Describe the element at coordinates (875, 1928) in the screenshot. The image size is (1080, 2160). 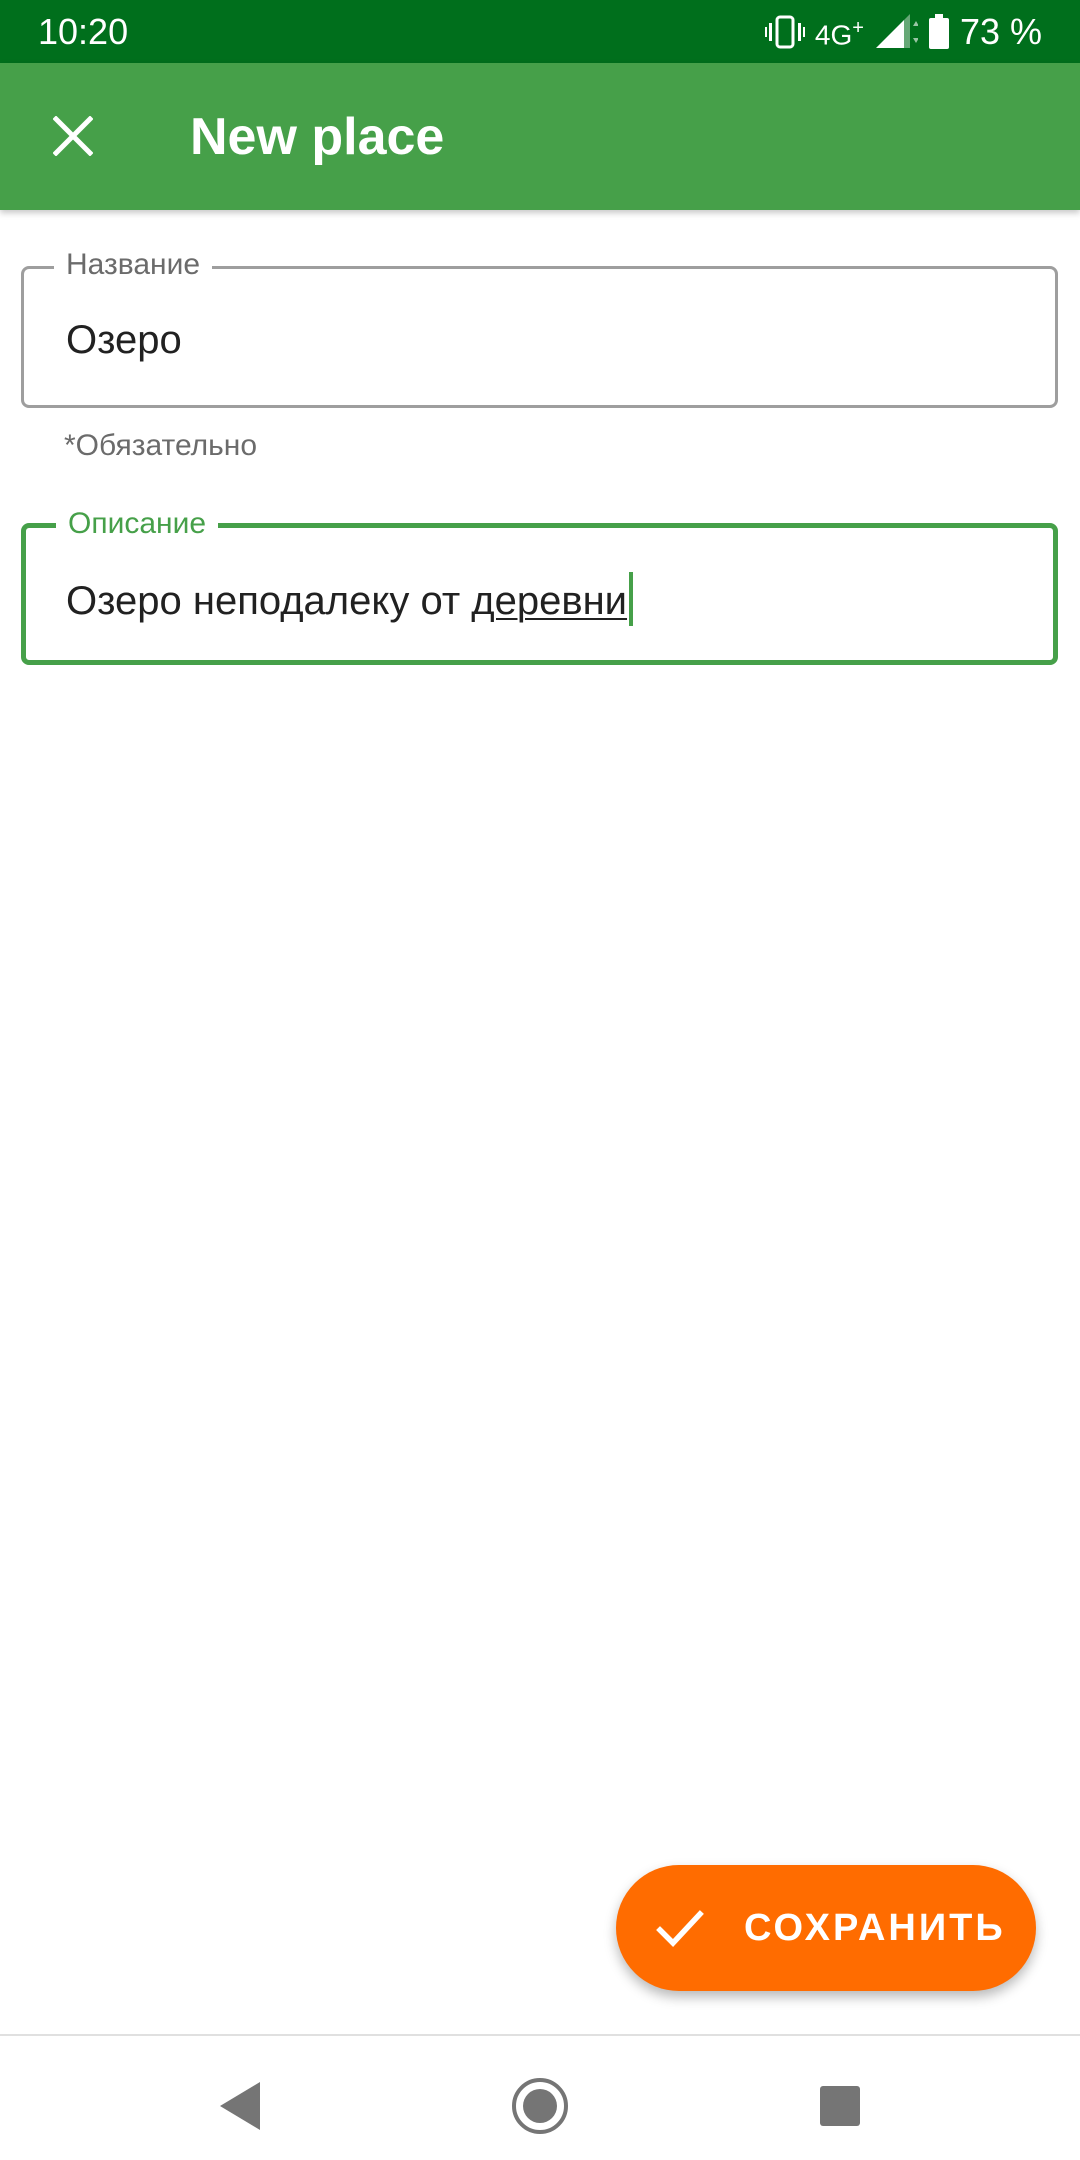
I see `save-button-label: СОХРАНИТЬ` at that location.